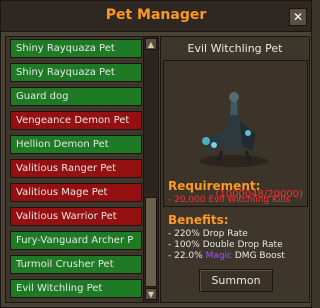 The width and height of the screenshot is (320, 308). Describe the element at coordinates (214, 186) in the screenshot. I see `requirement-heading: Requirement:` at that location.